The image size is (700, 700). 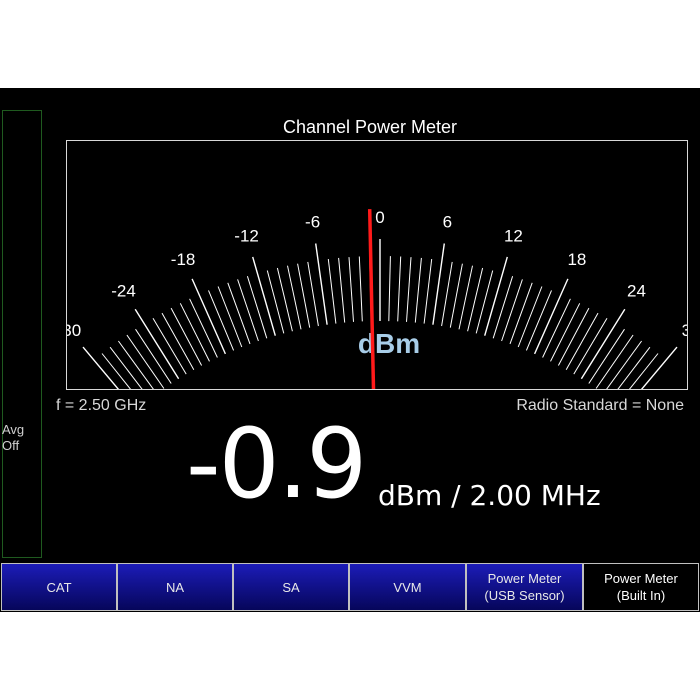 I want to click on softkey-power-meter-usb: Power Meter (USB Sensor), so click(x=524, y=587).